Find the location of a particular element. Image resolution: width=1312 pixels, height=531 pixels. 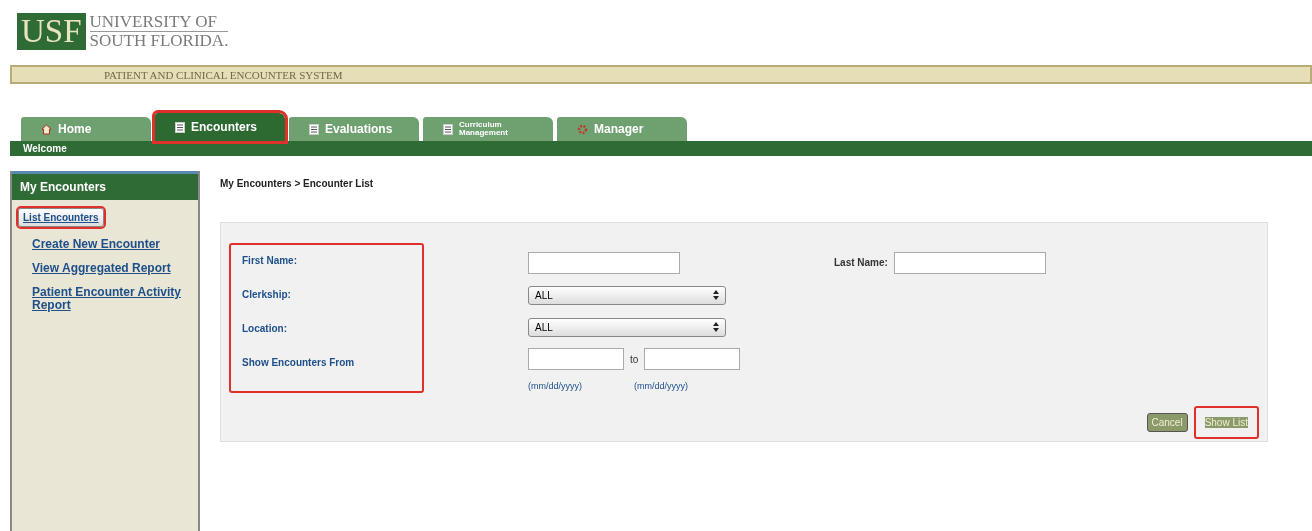

sidebar-link: View Aggregated Report is located at coordinates (112, 268).